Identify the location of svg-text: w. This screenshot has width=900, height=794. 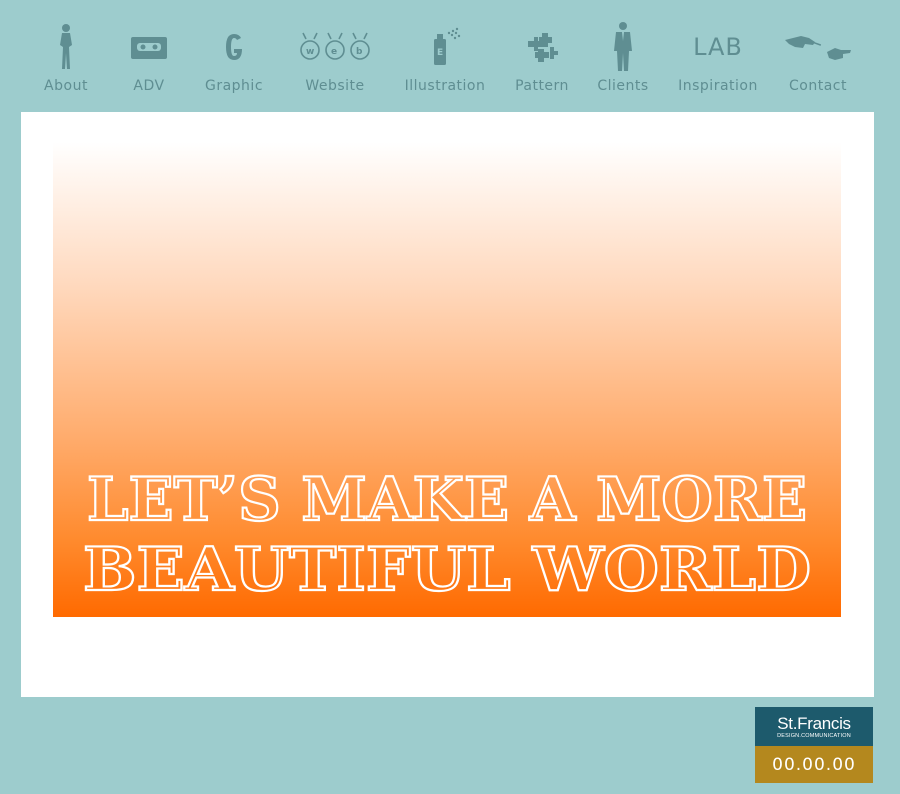
(310, 52).